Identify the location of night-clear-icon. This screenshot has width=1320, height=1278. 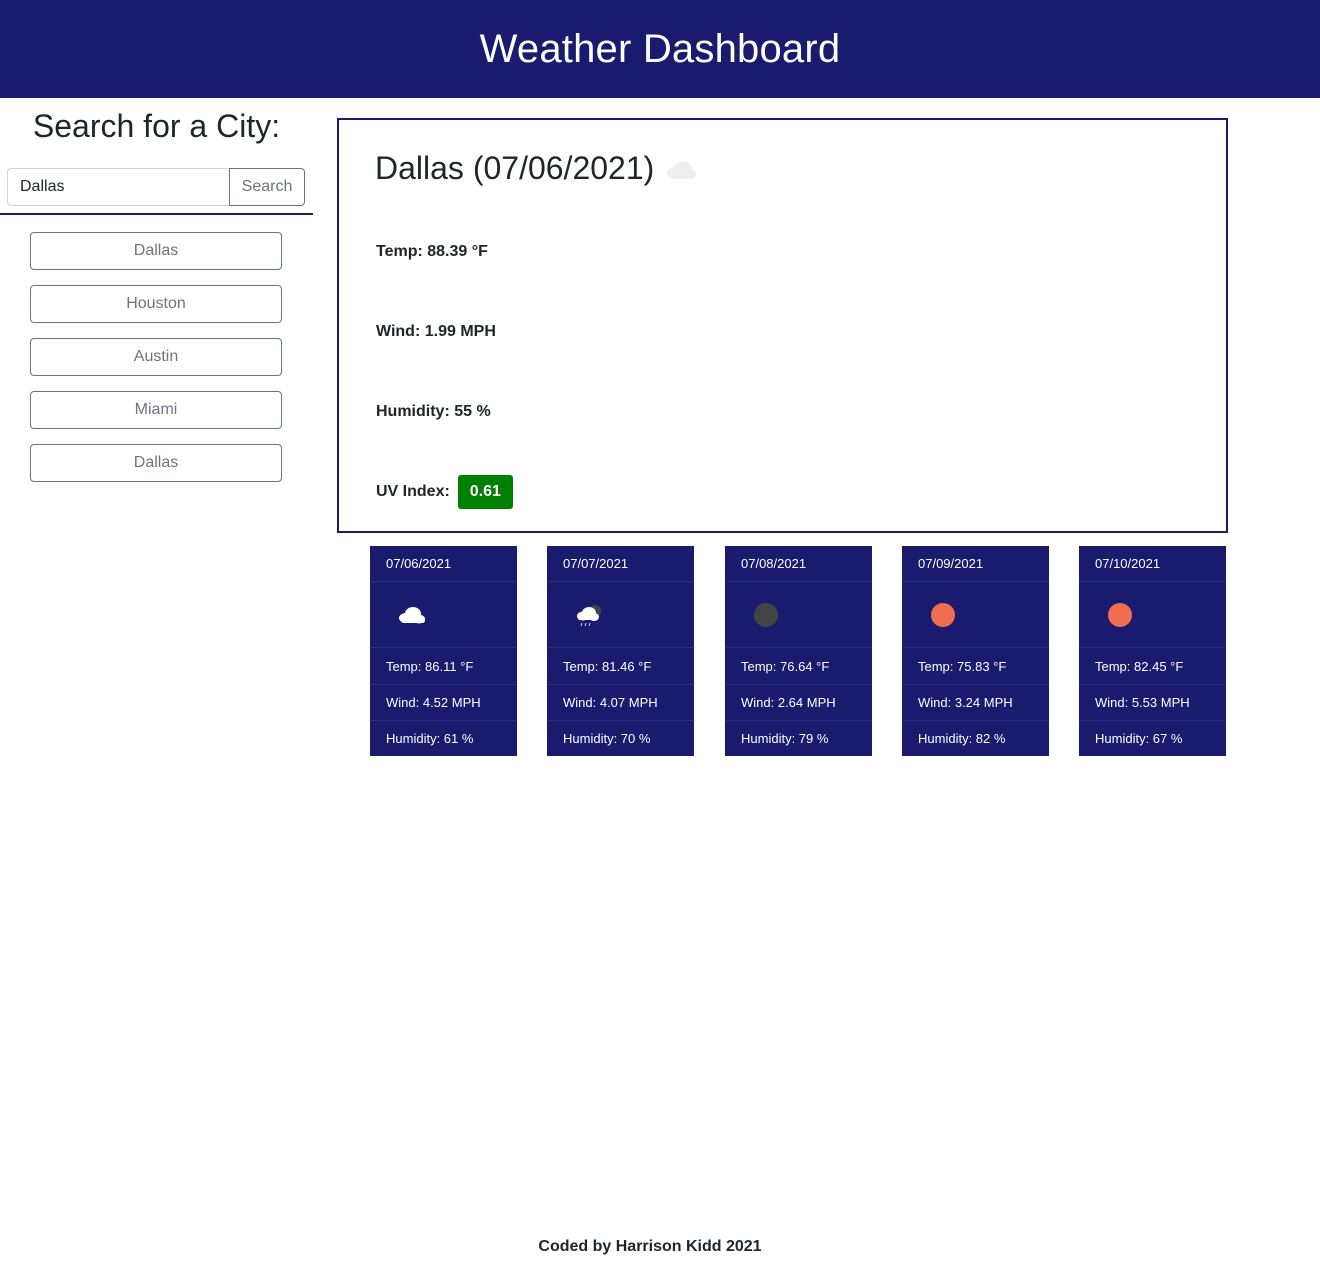
(767, 614).